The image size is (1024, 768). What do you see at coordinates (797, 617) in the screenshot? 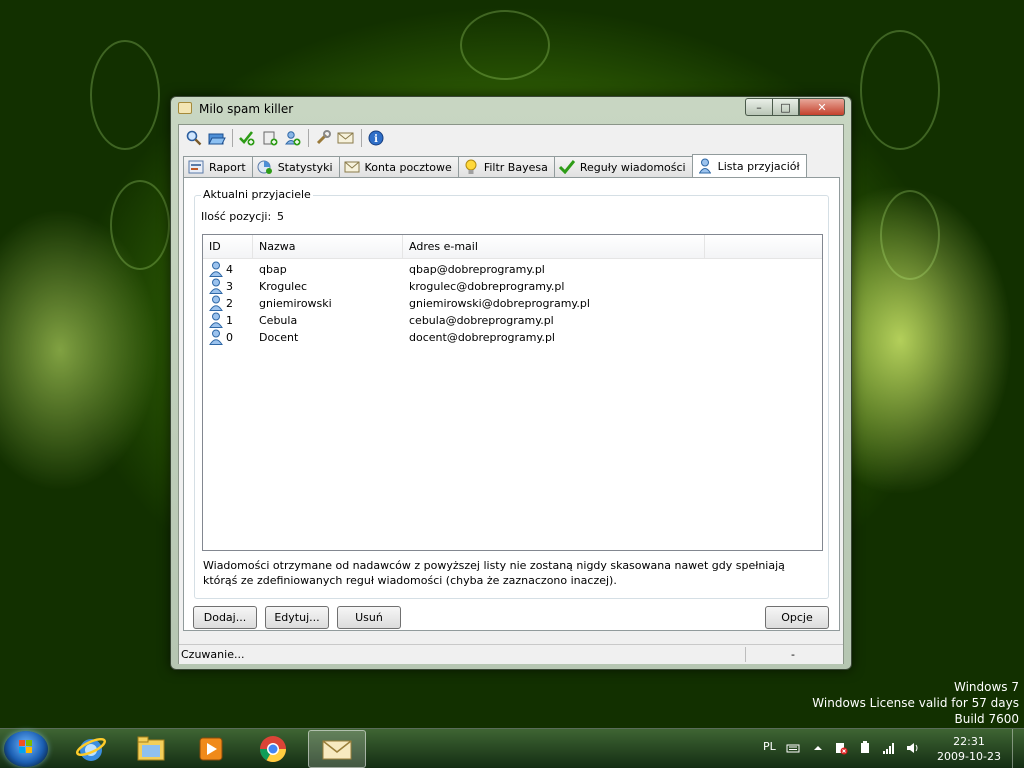
I see `options-button: Opcje` at bounding box center [797, 617].